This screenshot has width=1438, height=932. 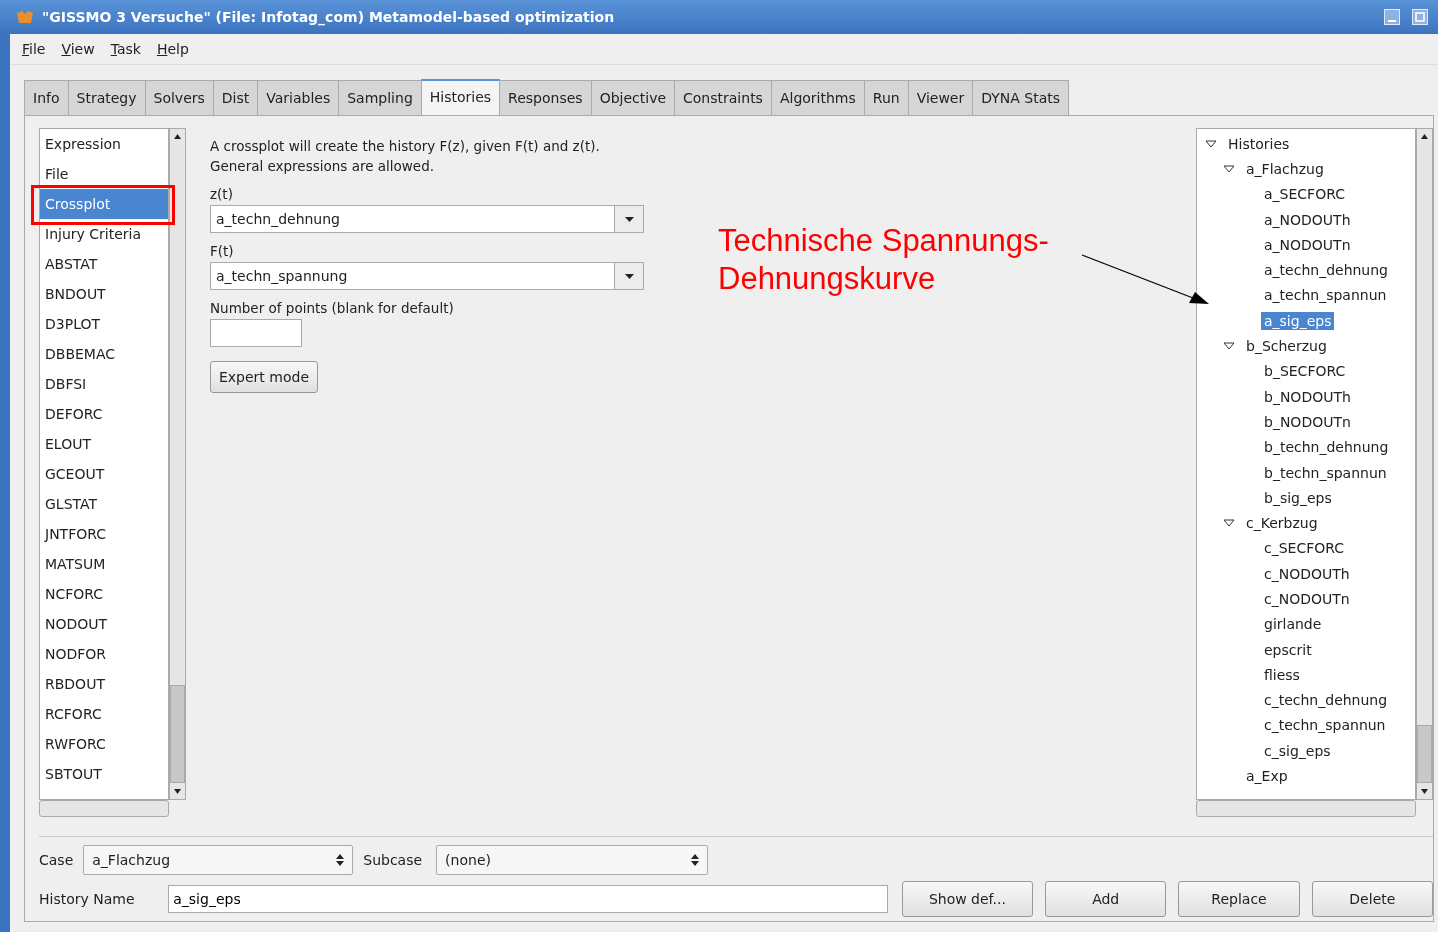 What do you see at coordinates (104, 504) in the screenshot?
I see `list-item: GLSTAT` at bounding box center [104, 504].